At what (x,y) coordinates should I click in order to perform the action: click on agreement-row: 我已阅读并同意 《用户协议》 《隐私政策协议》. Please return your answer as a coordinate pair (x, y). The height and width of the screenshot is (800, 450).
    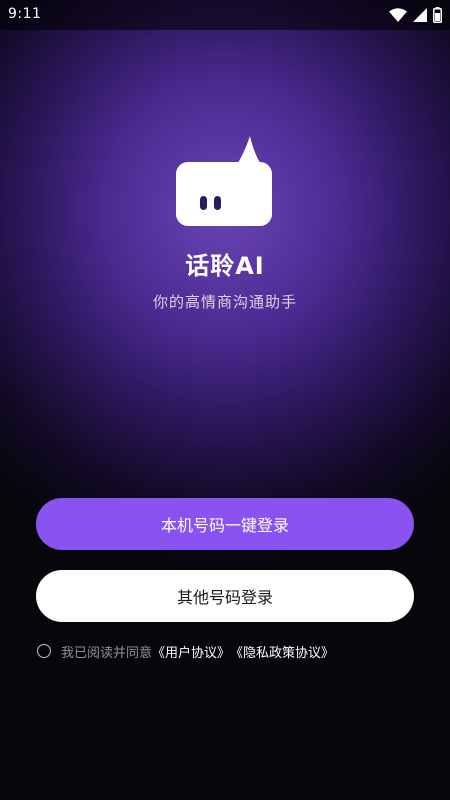
    Looking at the image, I should click on (185, 651).